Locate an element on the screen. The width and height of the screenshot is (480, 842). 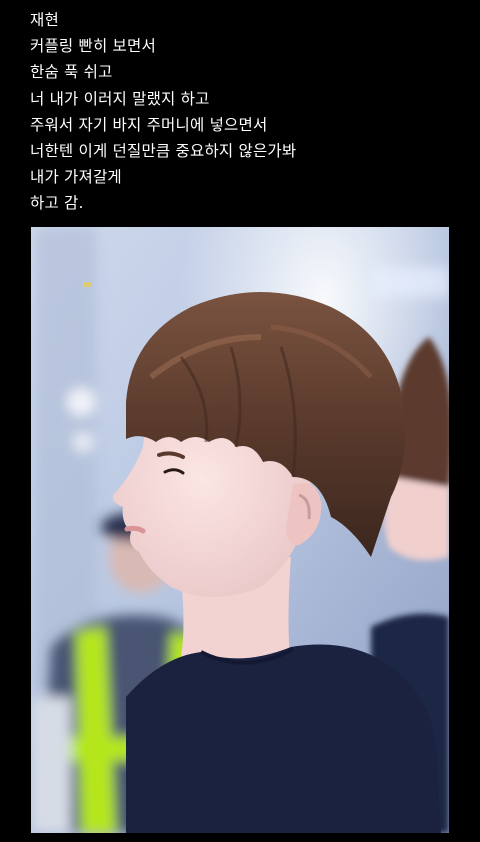
caption-line: 커플링 빤히 보면서 is located at coordinates (93, 46).